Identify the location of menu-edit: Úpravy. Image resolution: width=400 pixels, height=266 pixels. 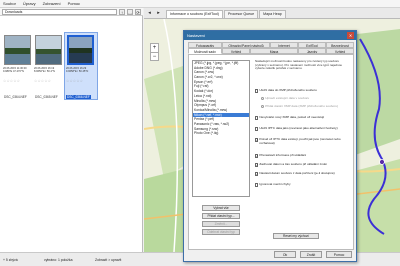
(29, 3).